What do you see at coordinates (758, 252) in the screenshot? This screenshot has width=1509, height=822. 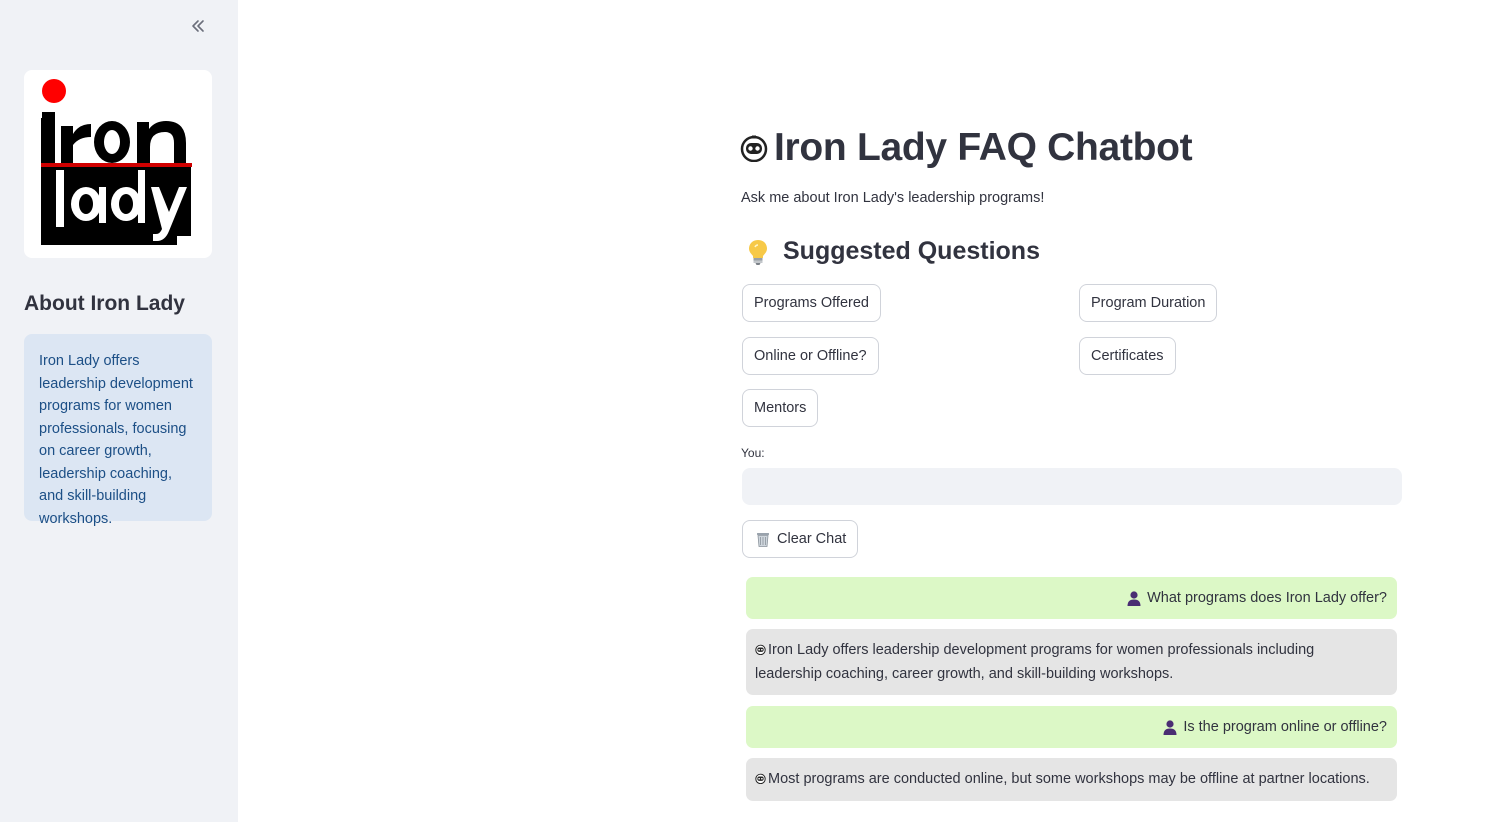 I see `lightbulb-icon` at bounding box center [758, 252].